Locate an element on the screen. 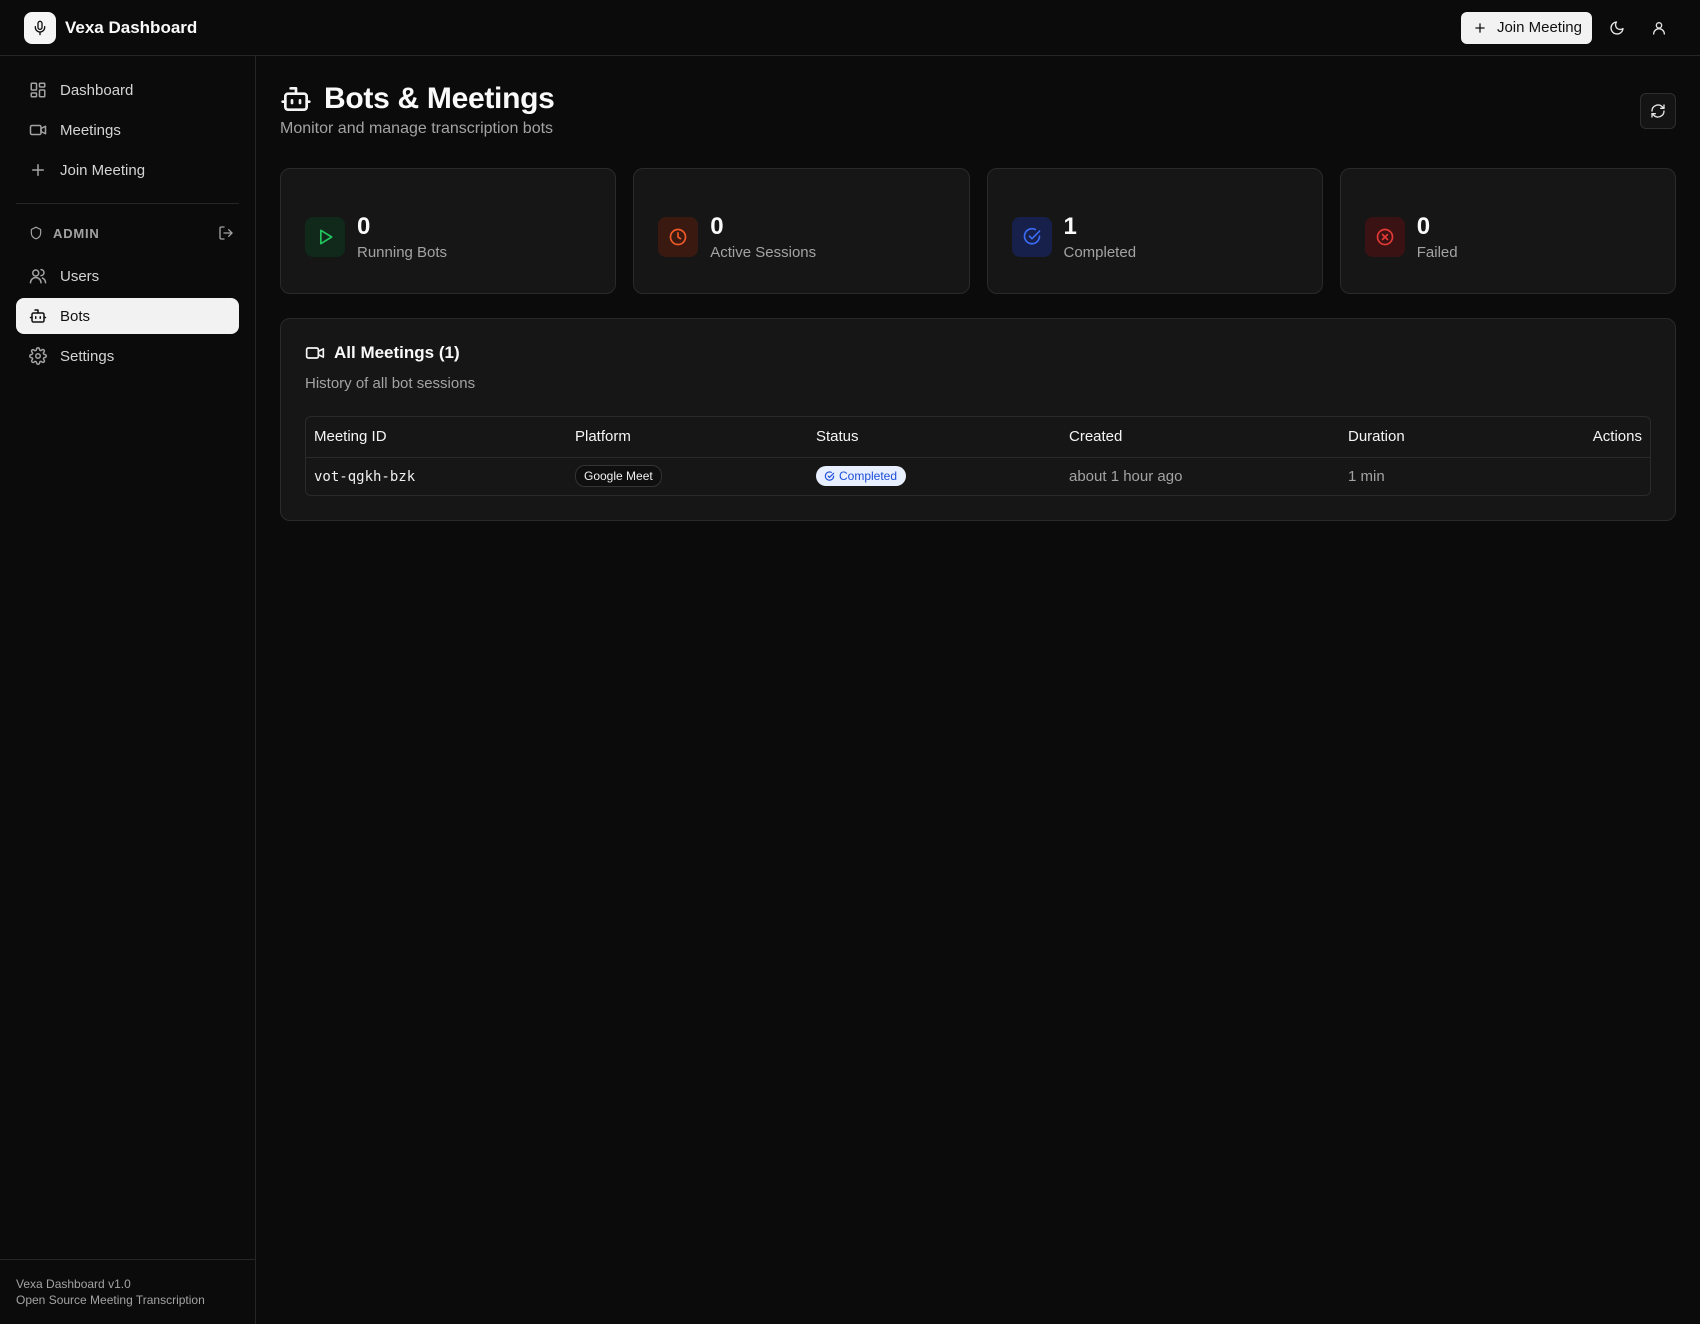 This screenshot has height=1324, width=1700. admin-section-header: ADMIN is located at coordinates (127, 233).